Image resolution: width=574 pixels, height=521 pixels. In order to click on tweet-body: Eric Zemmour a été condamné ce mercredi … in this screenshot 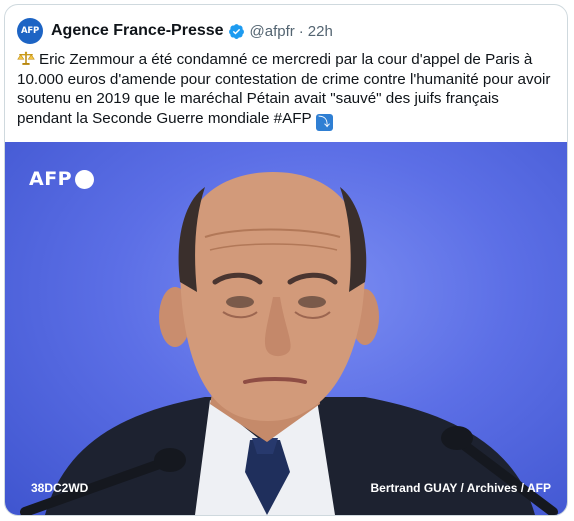, I will do `click(284, 89)`.